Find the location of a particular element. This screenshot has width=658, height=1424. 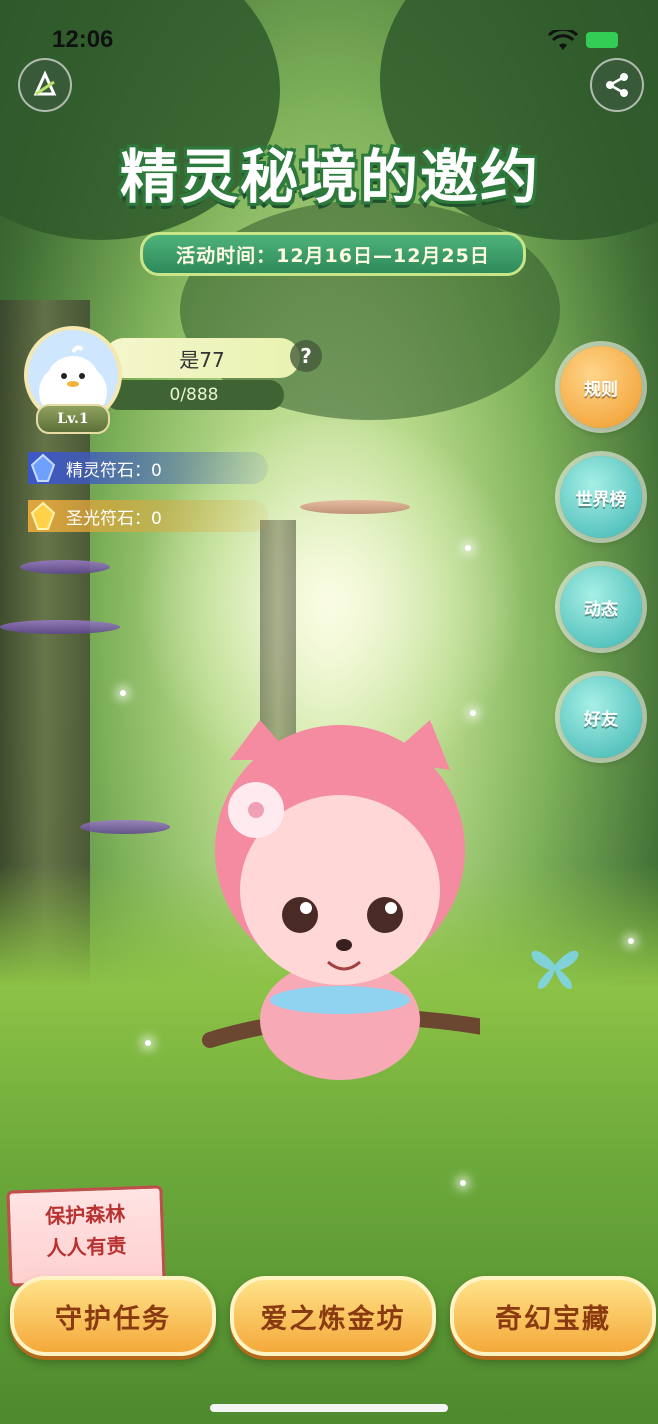

holy-stone-counter: 圣光符石：0 is located at coordinates (148, 516).